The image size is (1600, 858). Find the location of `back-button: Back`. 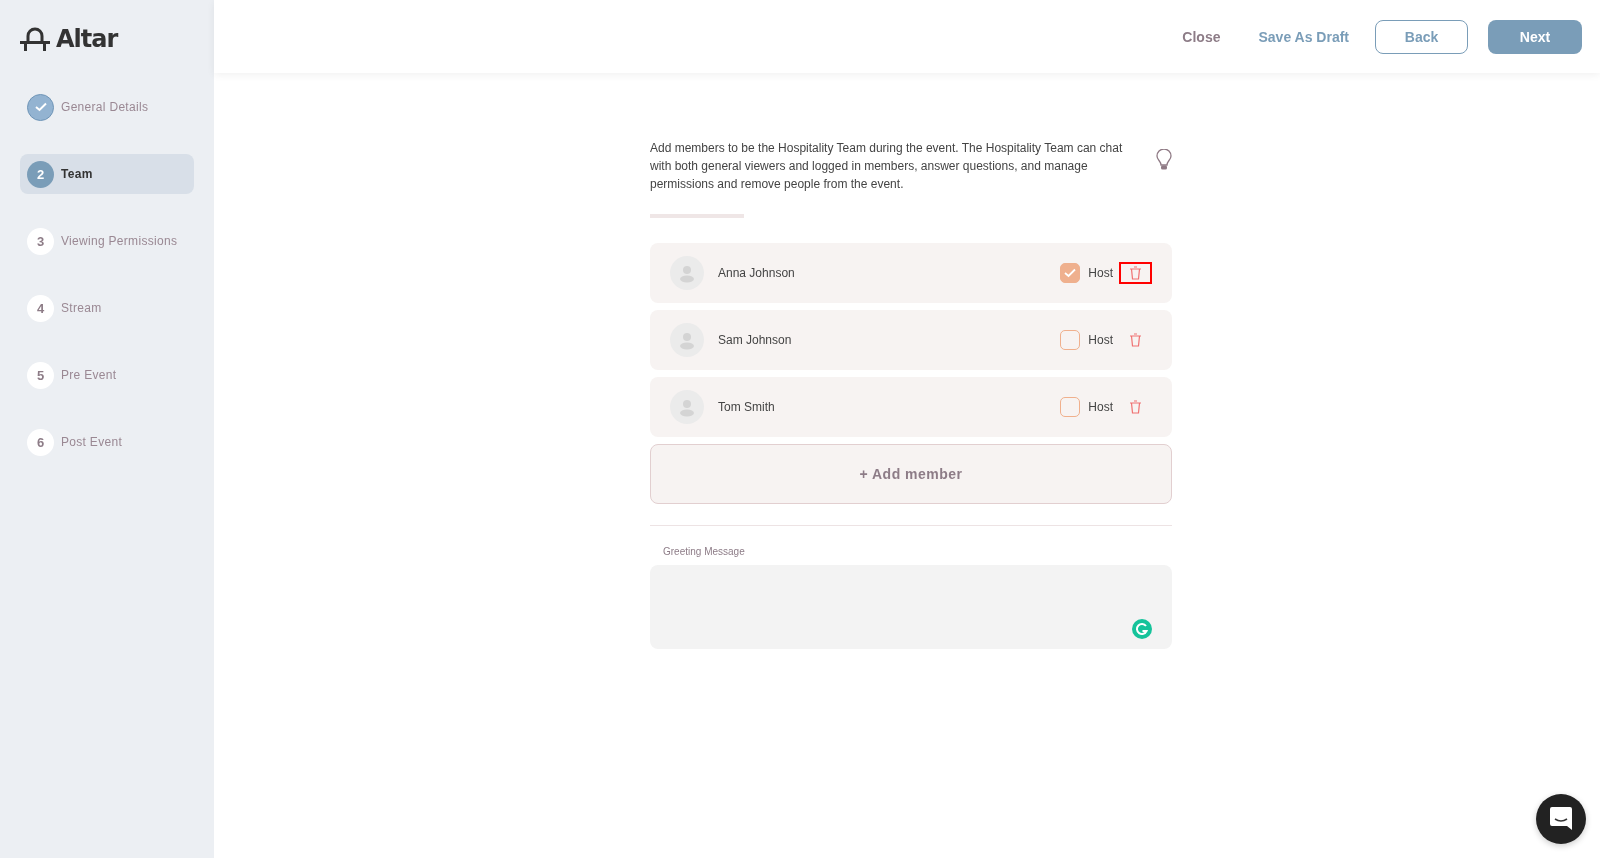

back-button: Back is located at coordinates (1421, 36).